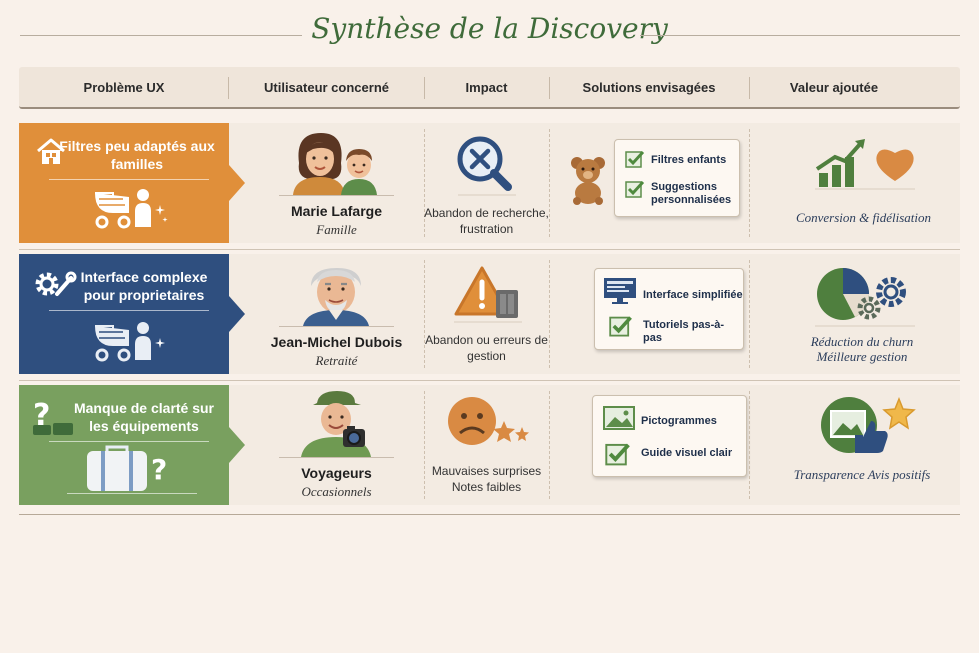 The height and width of the screenshot is (653, 979). Describe the element at coordinates (336, 473) in the screenshot. I see `user-name: Voyageurs` at that location.